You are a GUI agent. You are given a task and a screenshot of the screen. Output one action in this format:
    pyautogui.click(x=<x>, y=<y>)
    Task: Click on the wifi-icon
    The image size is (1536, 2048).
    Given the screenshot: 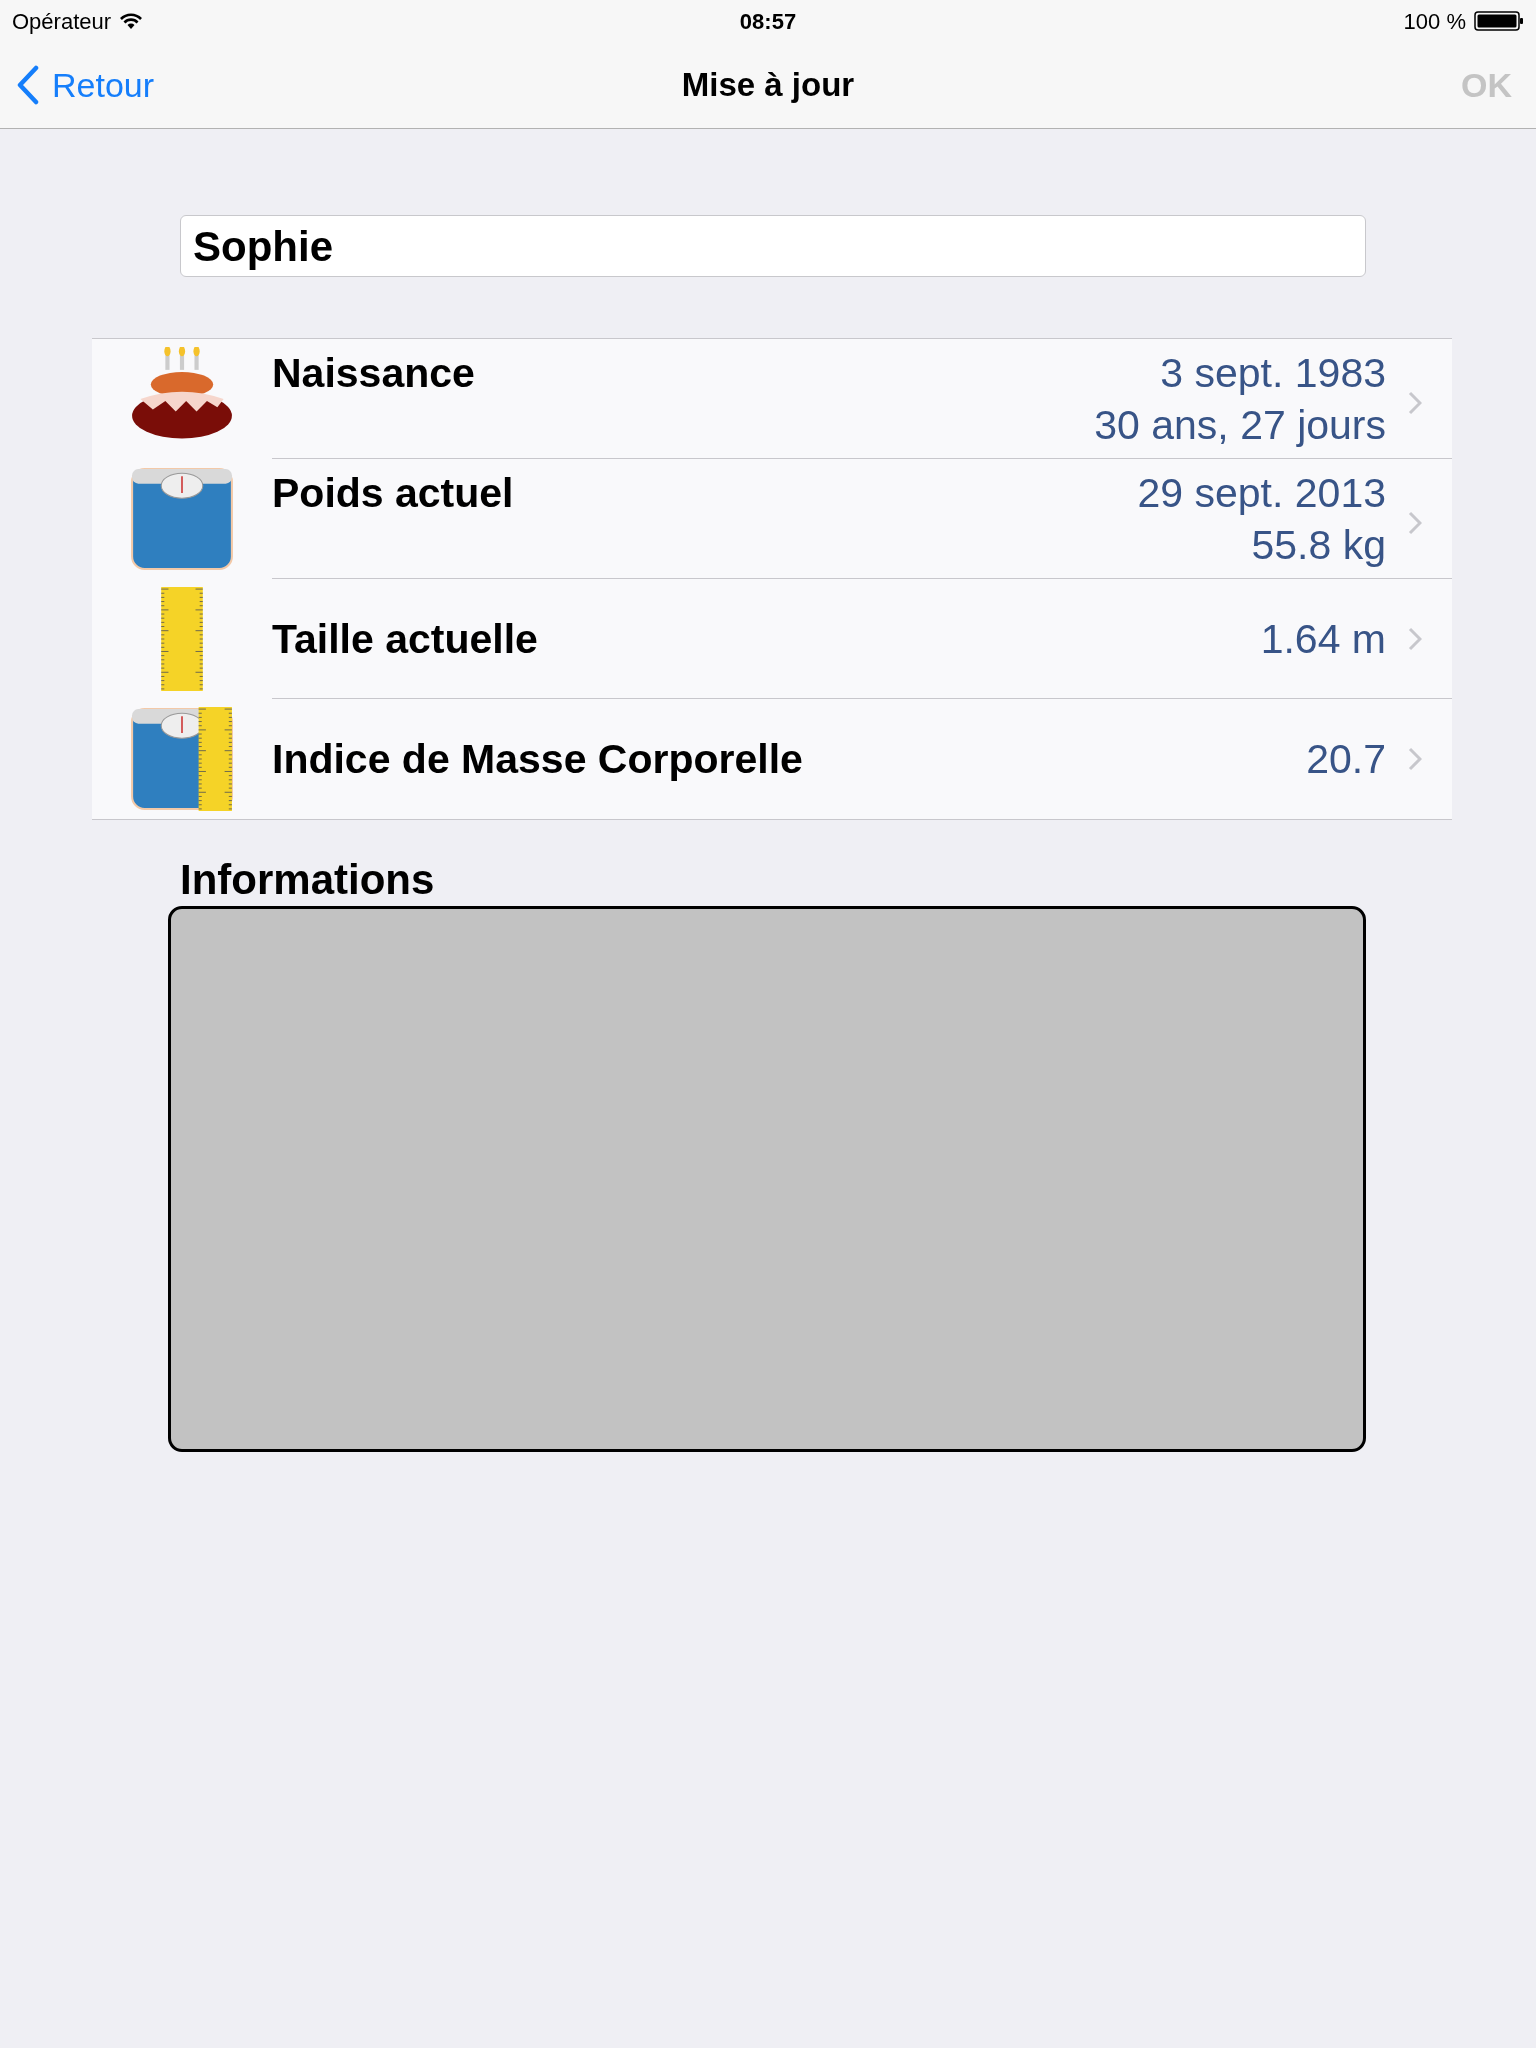 What is the action you would take?
    pyautogui.click(x=131, y=21)
    